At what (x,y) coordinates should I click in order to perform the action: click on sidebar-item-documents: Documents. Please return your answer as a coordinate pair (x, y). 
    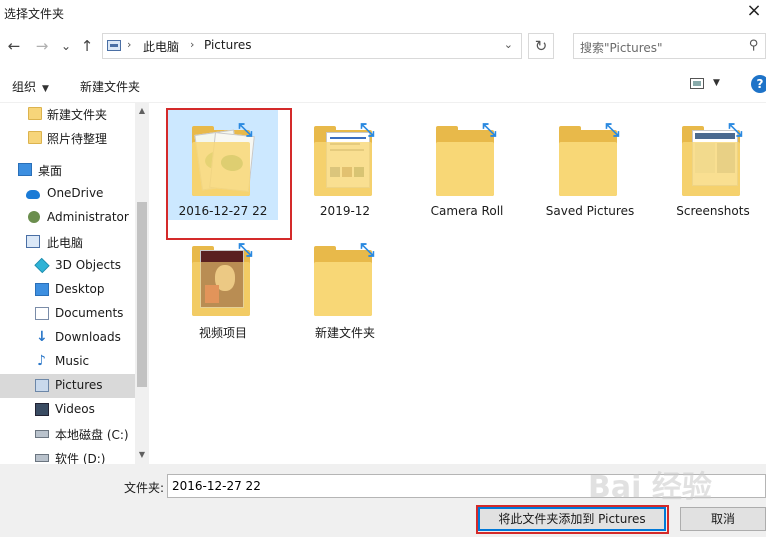
    Looking at the image, I should click on (67, 314).